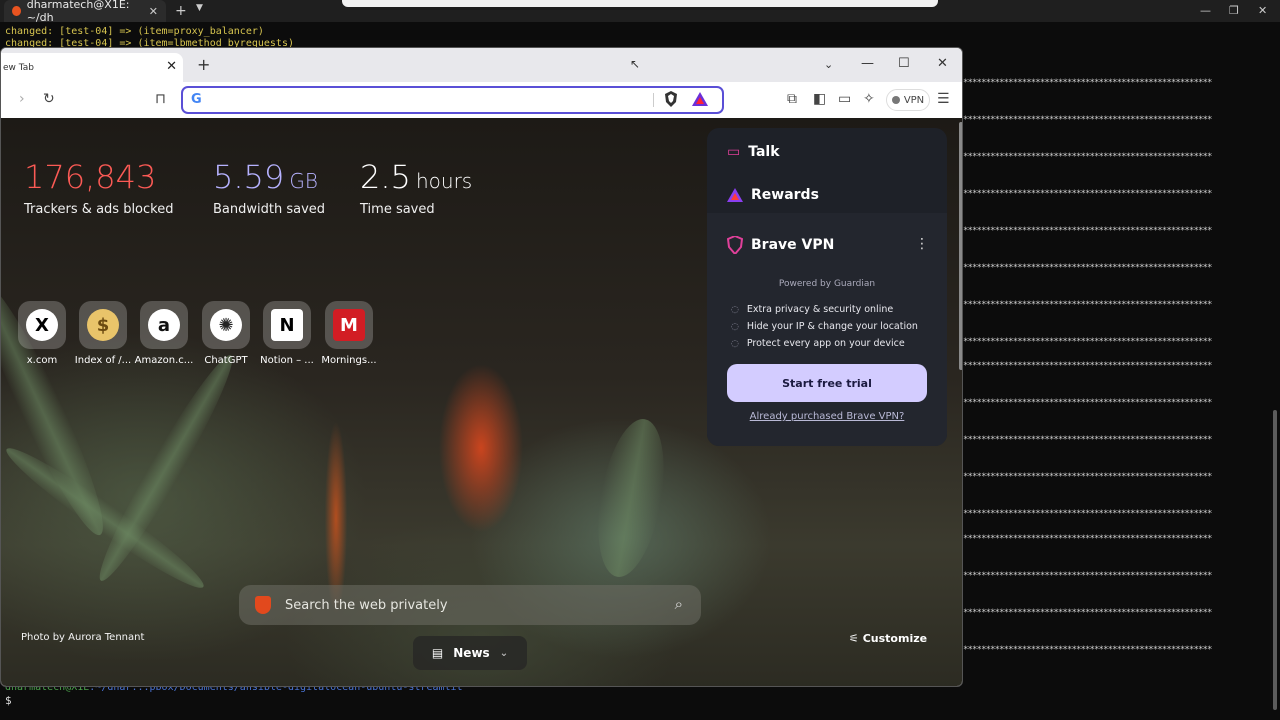 The height and width of the screenshot is (720, 1280). Describe the element at coordinates (888, 638) in the screenshot. I see `customize-button: ⚟ Customize` at that location.